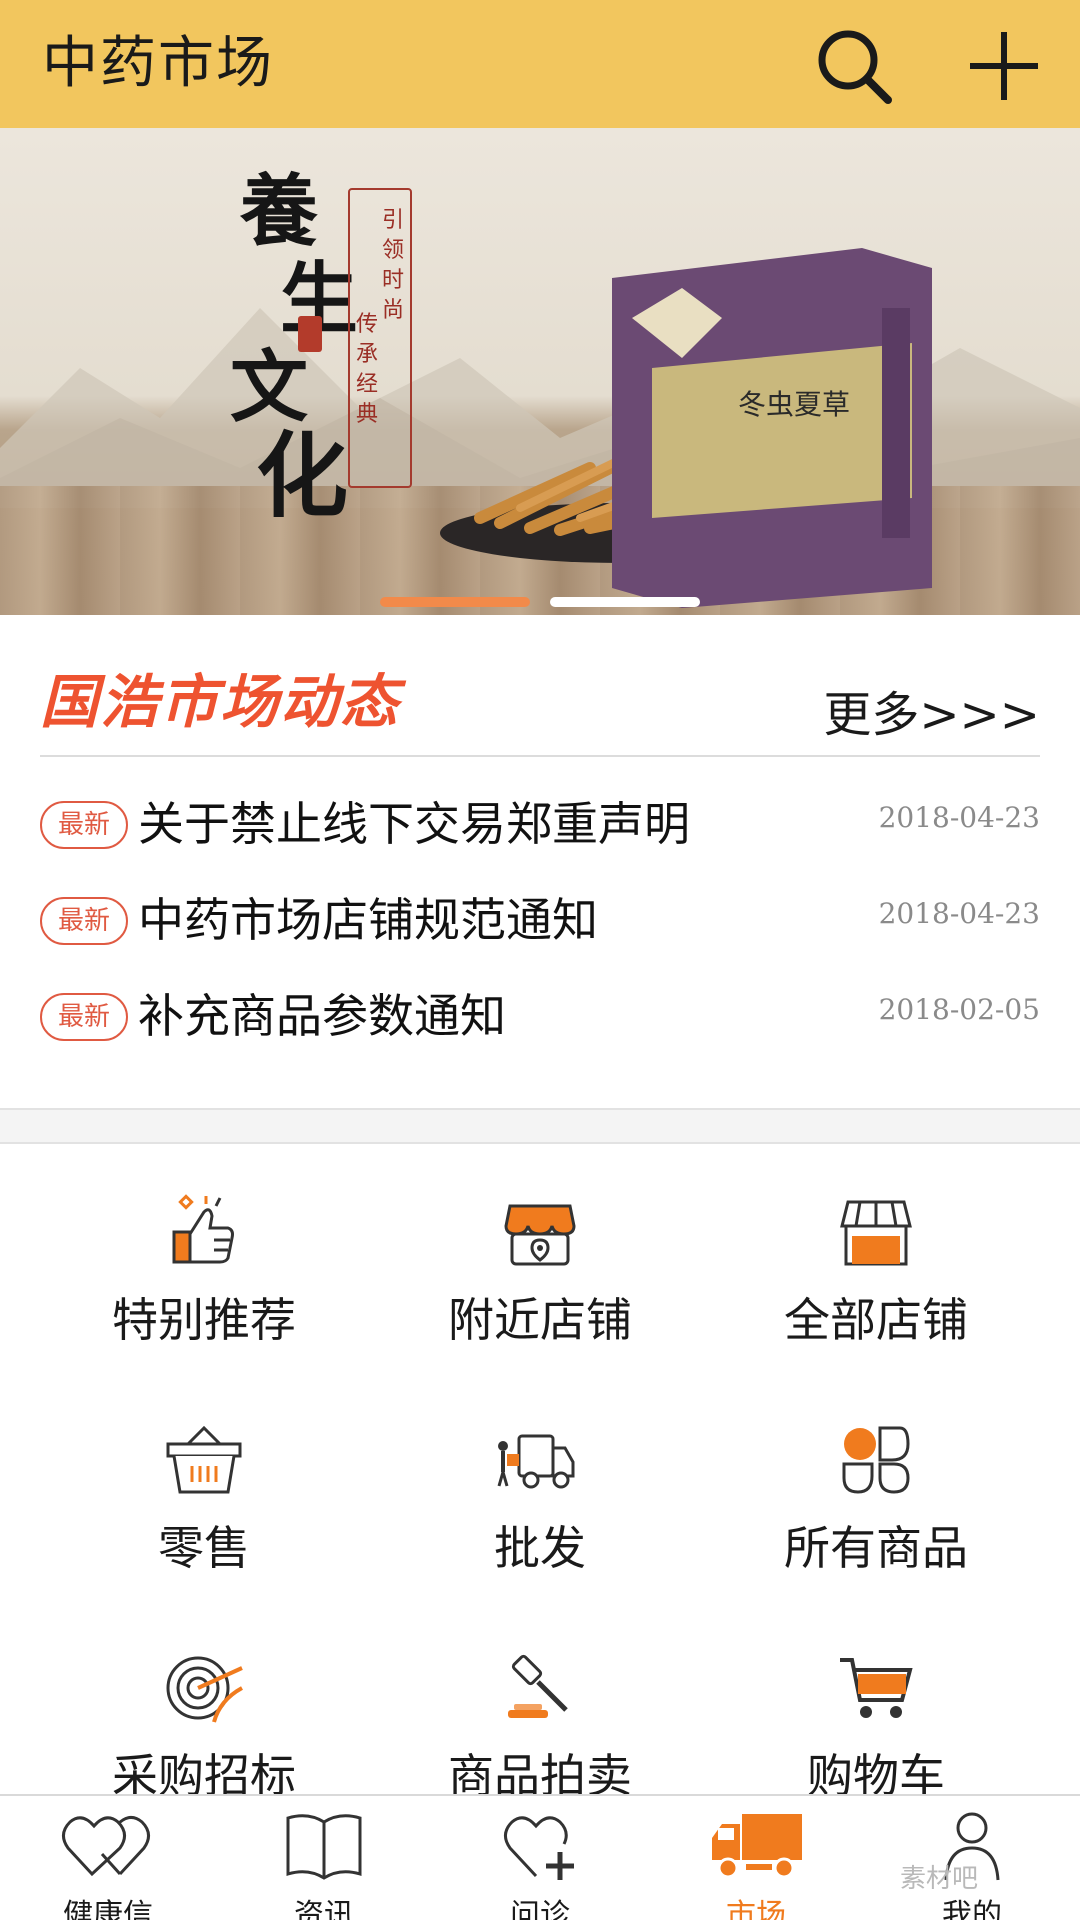 The width and height of the screenshot is (1080, 1920). Describe the element at coordinates (931, 710) in the screenshot. I see `news-more-link: 更多>>>` at that location.